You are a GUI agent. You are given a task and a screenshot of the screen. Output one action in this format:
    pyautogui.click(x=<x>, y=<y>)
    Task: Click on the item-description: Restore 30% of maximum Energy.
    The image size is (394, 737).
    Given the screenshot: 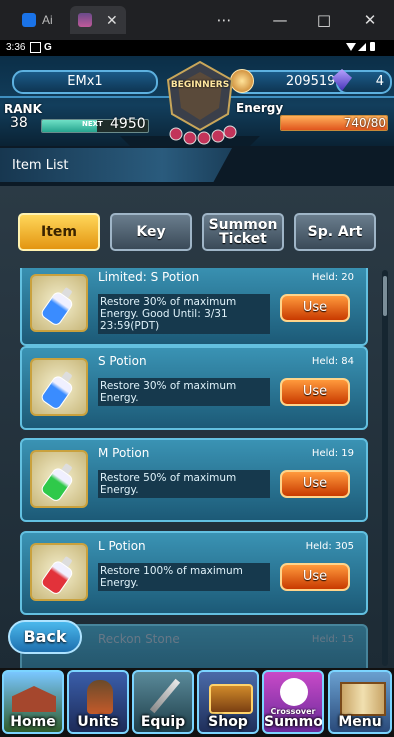 What is the action you would take?
    pyautogui.click(x=184, y=392)
    